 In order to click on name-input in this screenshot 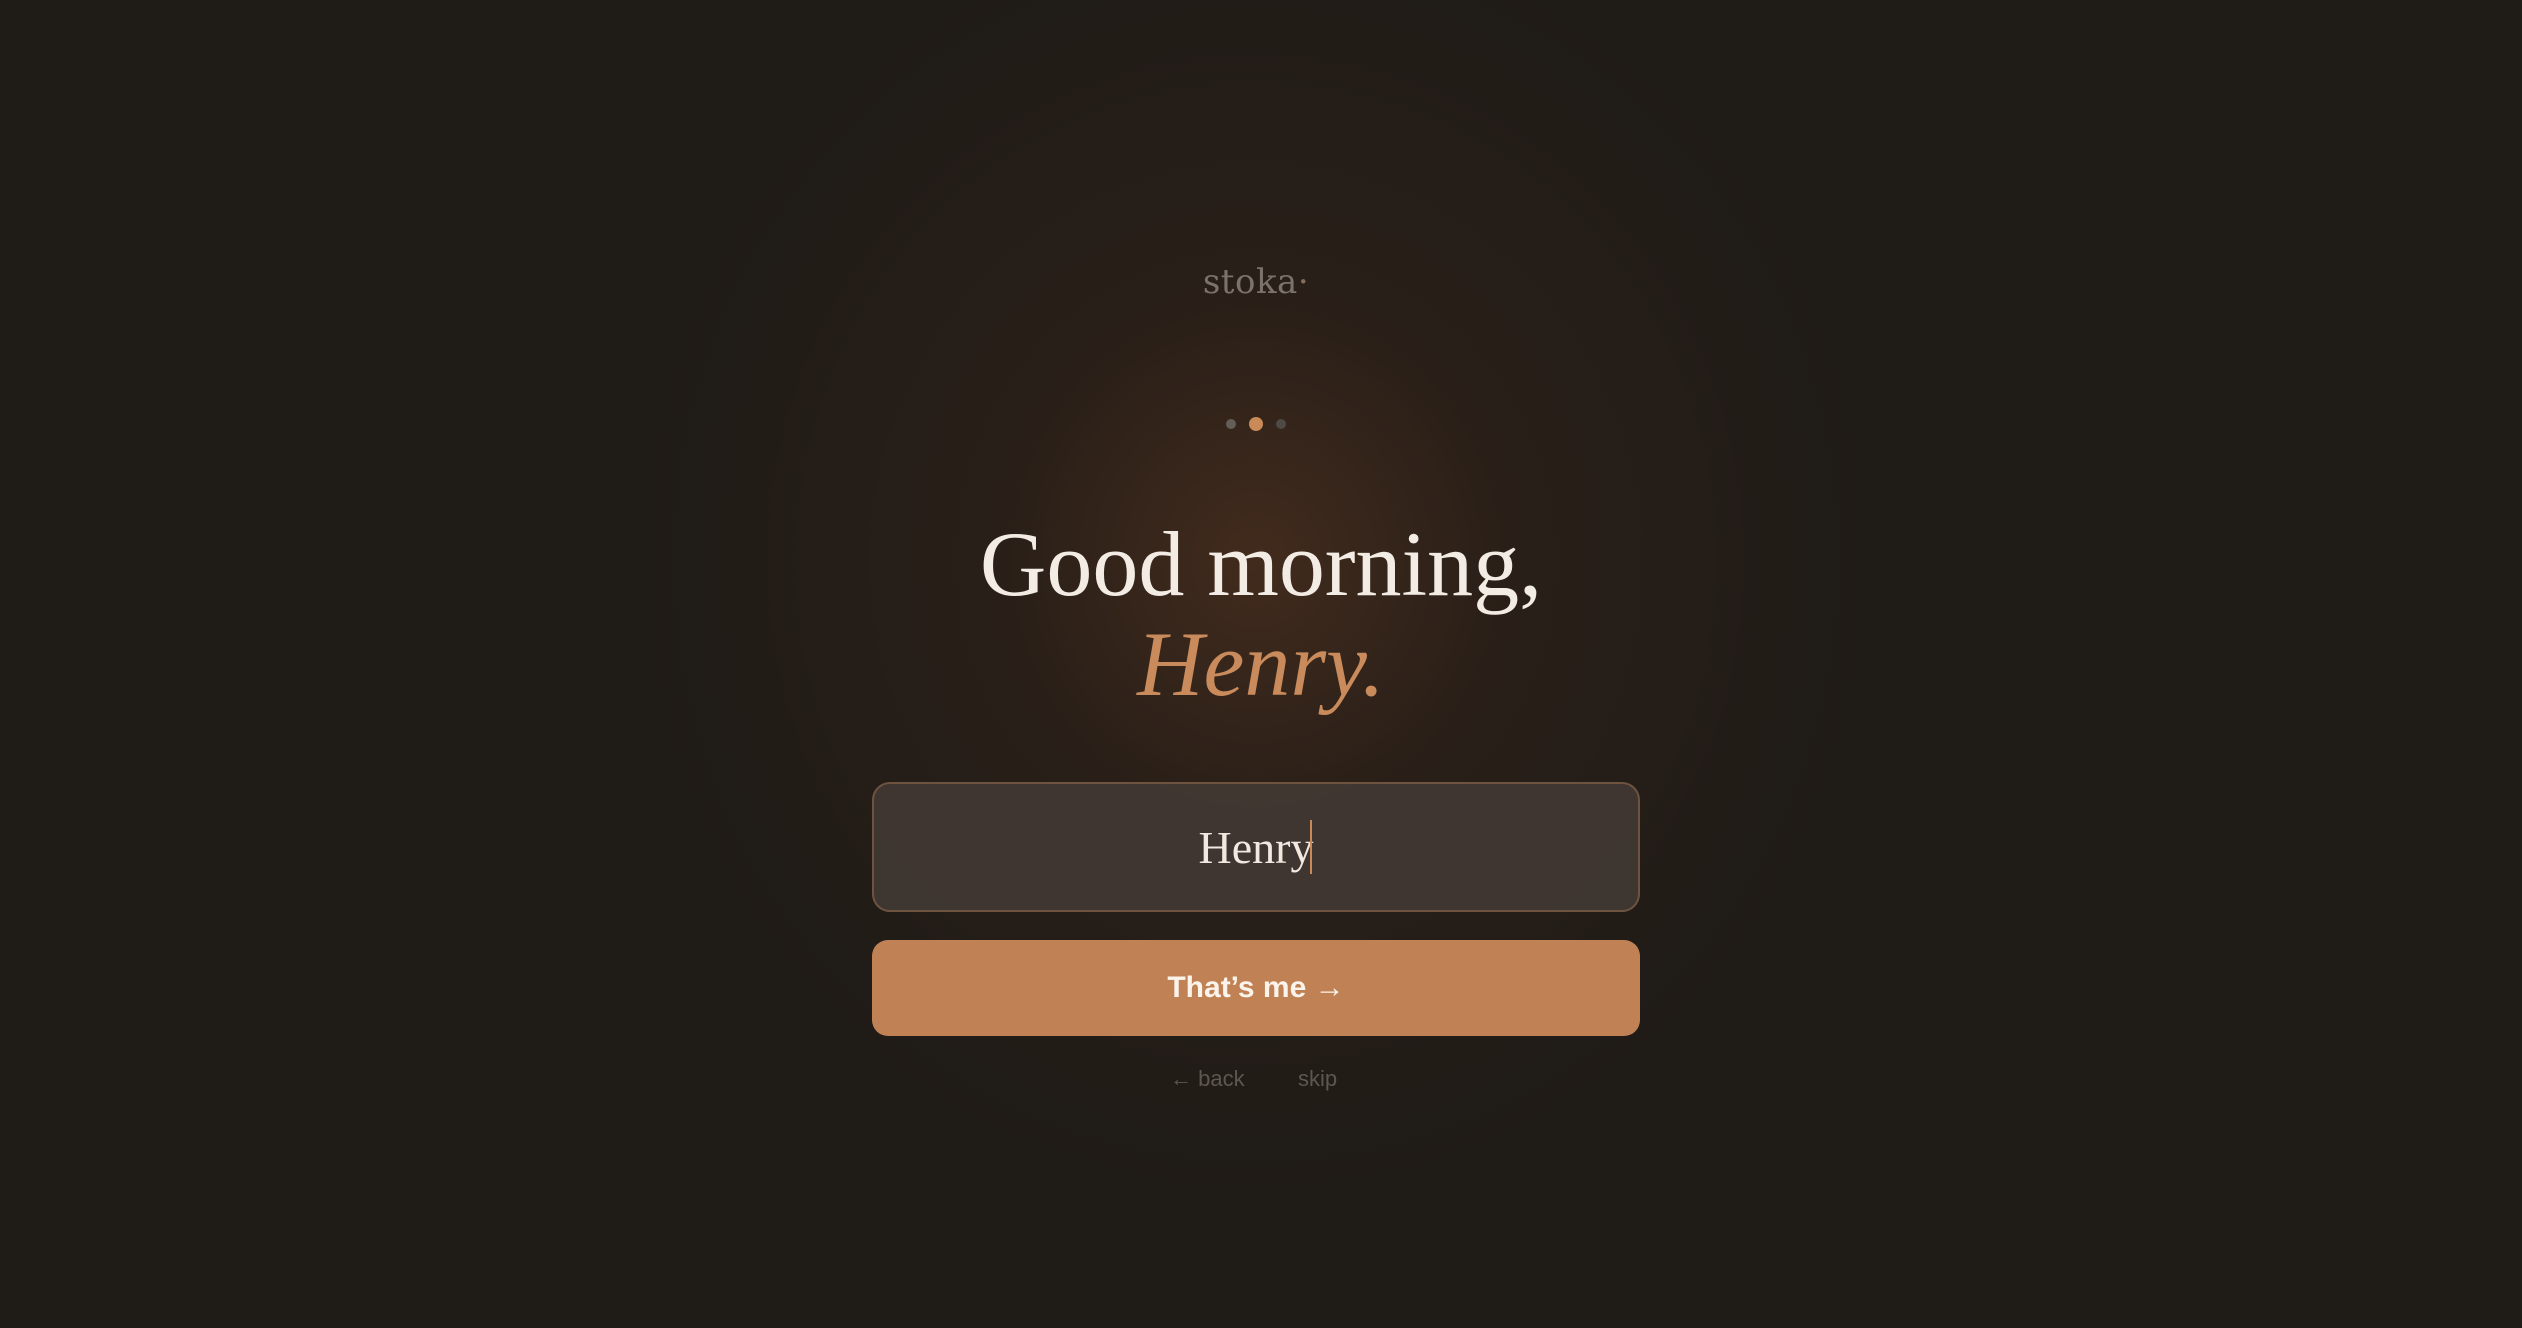, I will do `click(1256, 847)`.